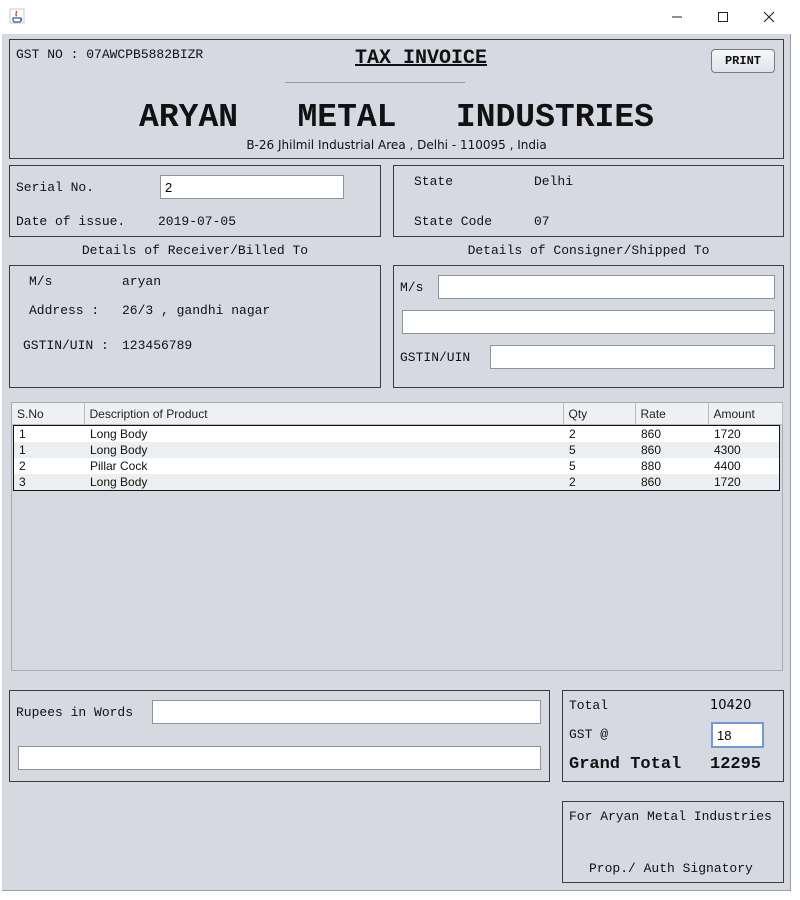 This screenshot has height=900, width=800. I want to click on maximize-icon, so click(723, 17).